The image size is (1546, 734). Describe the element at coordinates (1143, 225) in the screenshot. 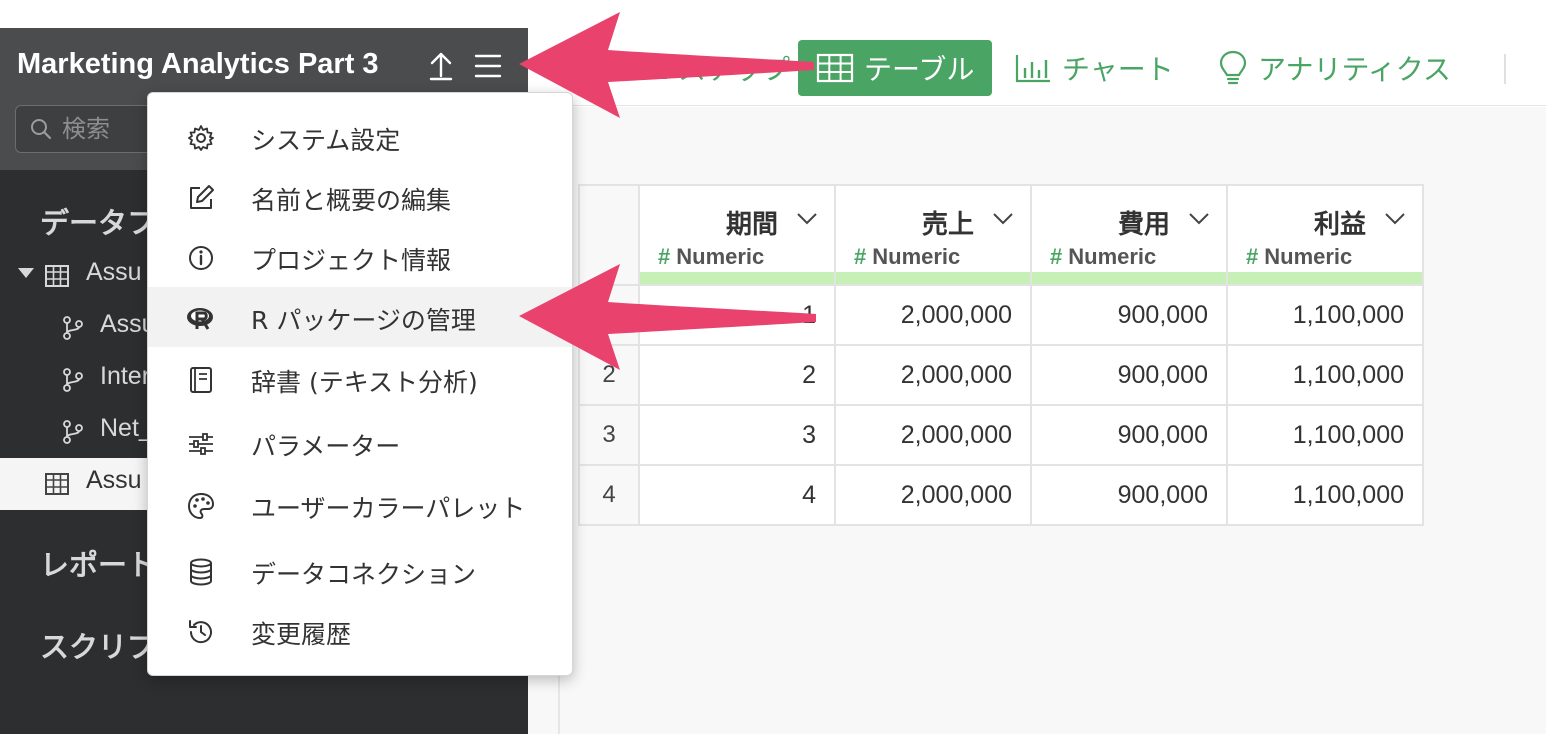

I see `column-name: 費用` at that location.